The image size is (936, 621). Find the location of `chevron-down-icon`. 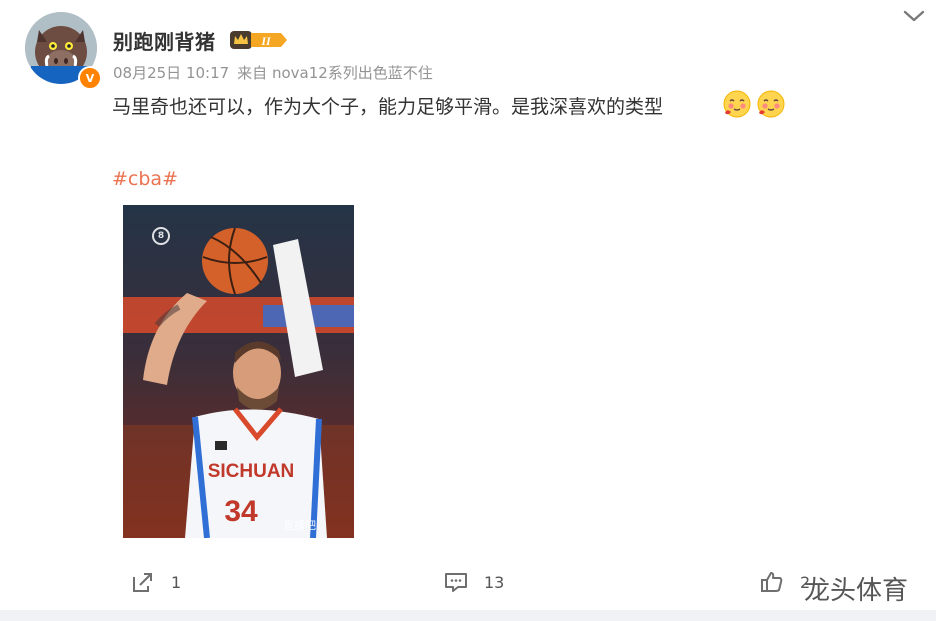

chevron-down-icon is located at coordinates (914, 16).